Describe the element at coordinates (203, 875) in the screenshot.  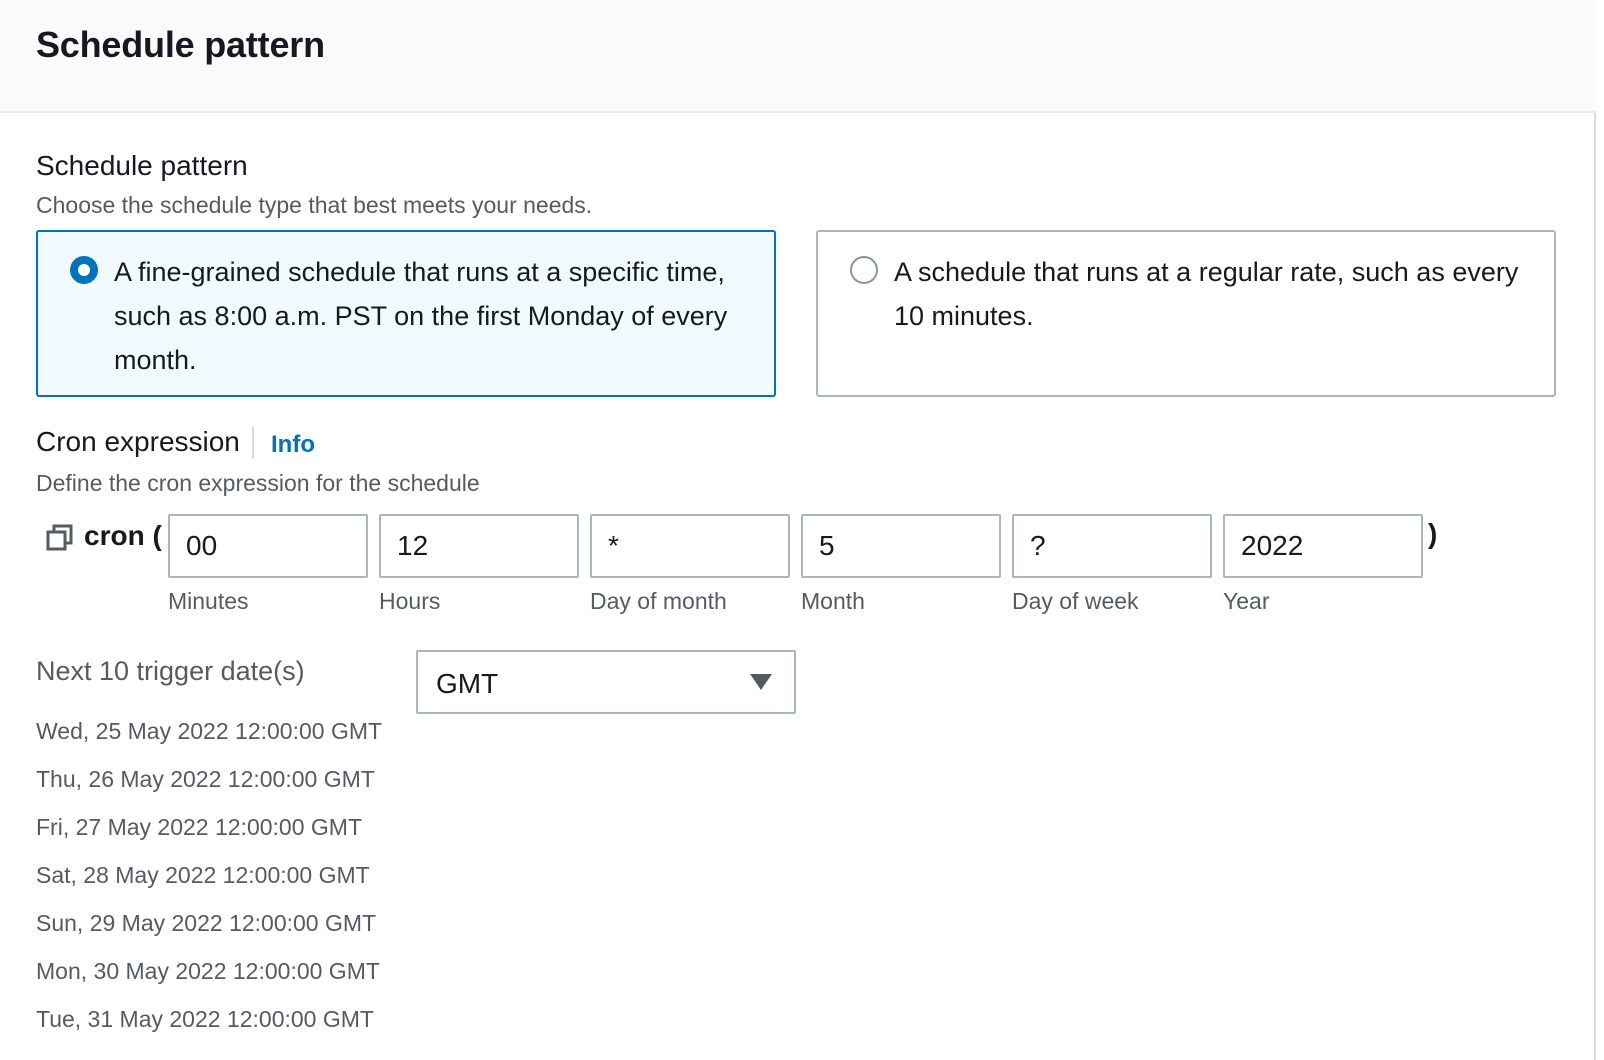
I see `trigger-date-item: Sat, 28 May 2022 12:00:00 GMT` at that location.